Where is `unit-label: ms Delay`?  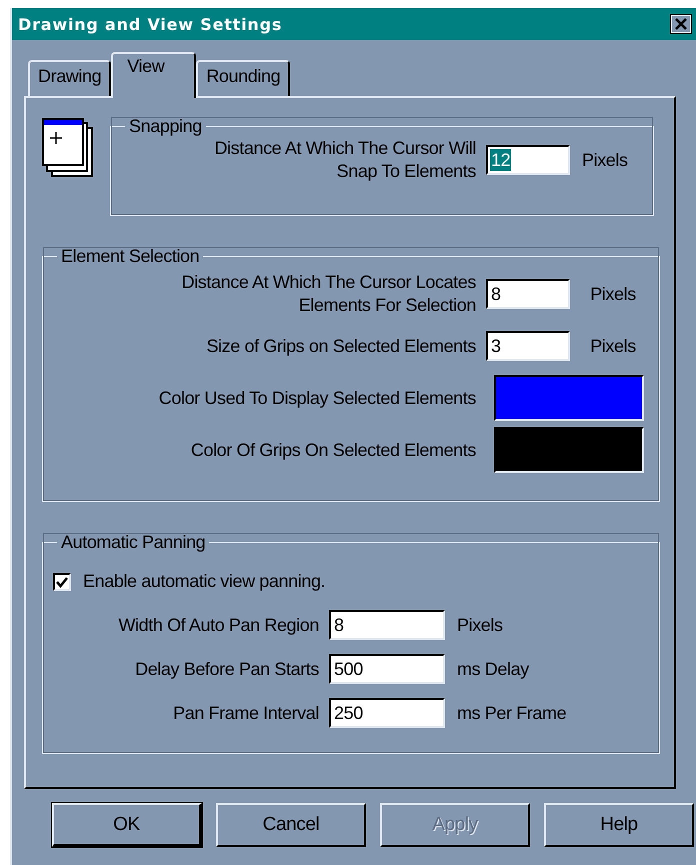
unit-label: ms Delay is located at coordinates (493, 669).